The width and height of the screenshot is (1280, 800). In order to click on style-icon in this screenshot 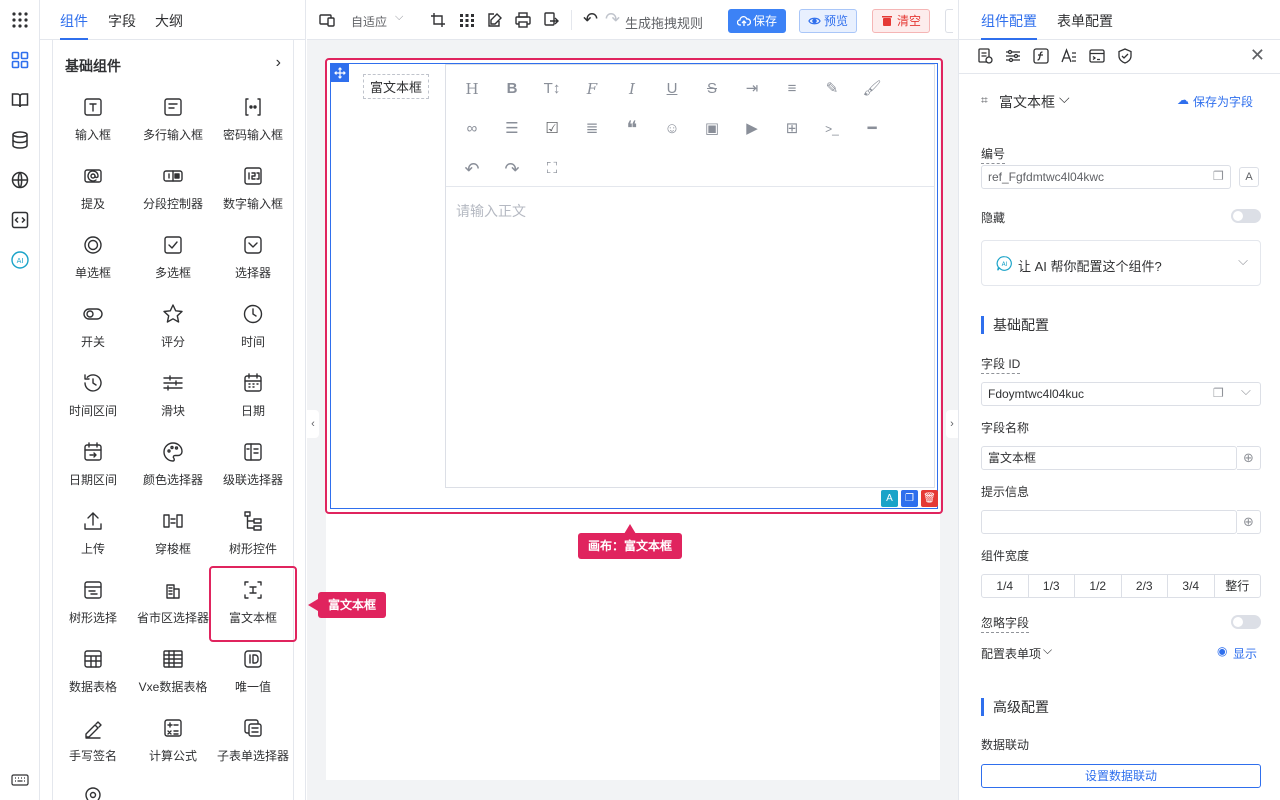, I will do `click(1069, 56)`.